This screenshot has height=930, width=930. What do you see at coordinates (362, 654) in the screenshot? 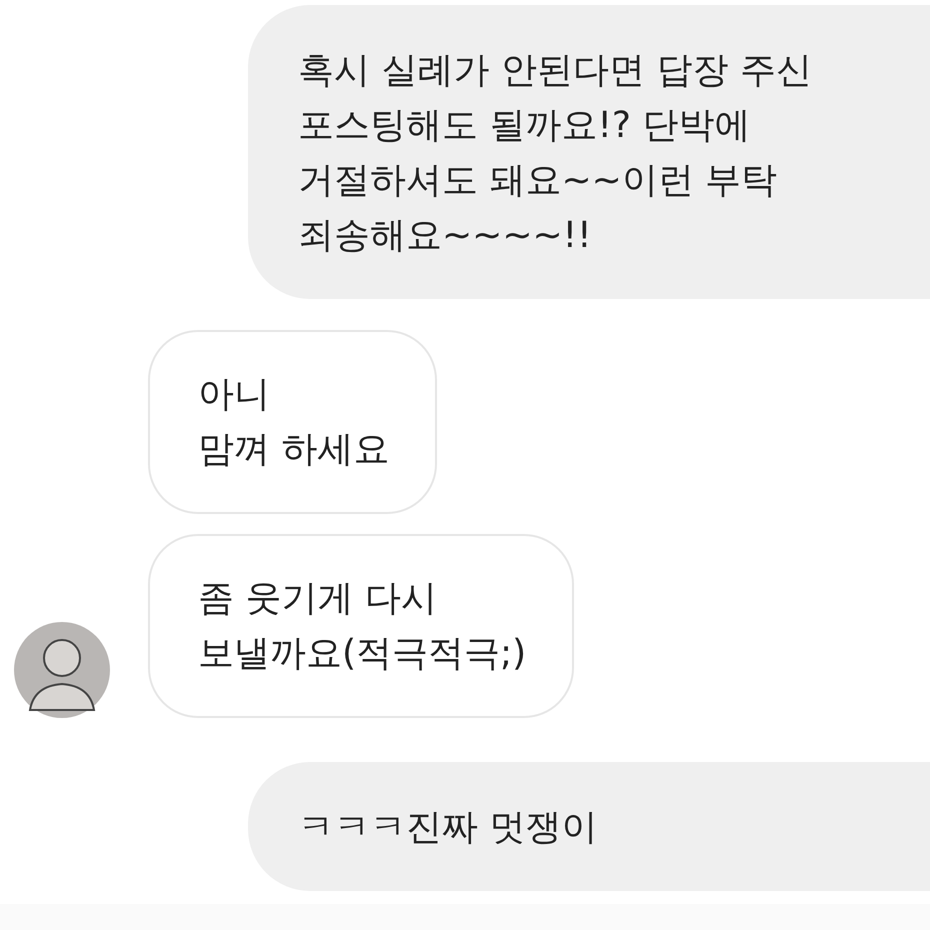
I see `message-text: 보낼까요(적극적극;)` at bounding box center [362, 654].